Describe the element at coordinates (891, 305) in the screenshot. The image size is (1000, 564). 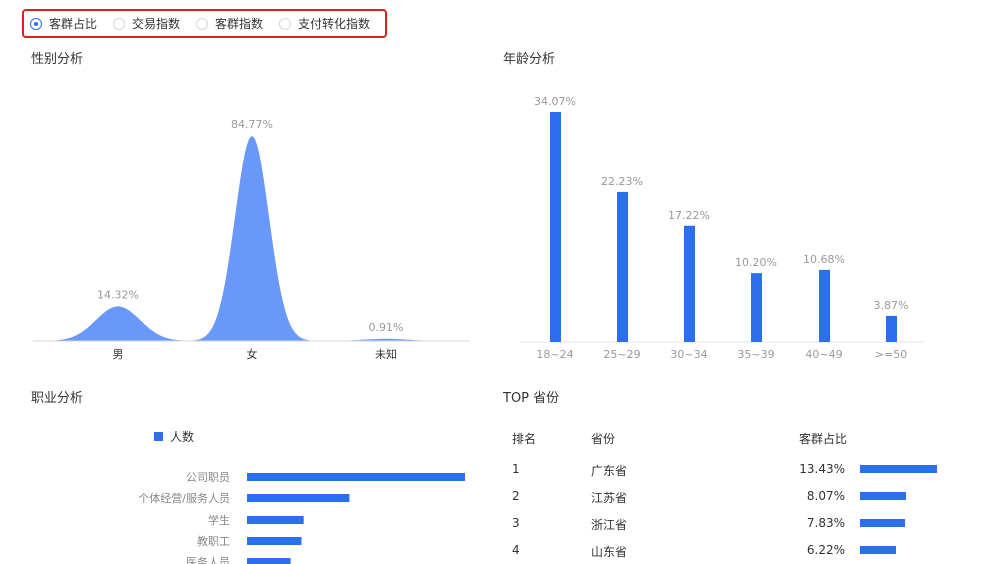
I see `age-data-label: 3.87%` at that location.